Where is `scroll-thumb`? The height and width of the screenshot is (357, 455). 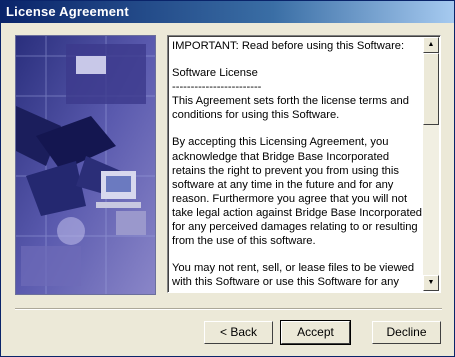 scroll-thumb is located at coordinates (431, 89).